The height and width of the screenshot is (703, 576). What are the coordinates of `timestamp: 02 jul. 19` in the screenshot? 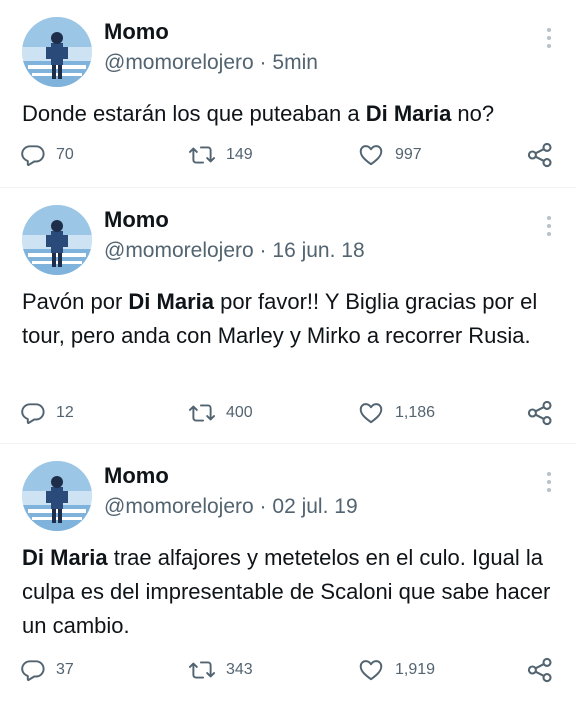 It's located at (314, 506).